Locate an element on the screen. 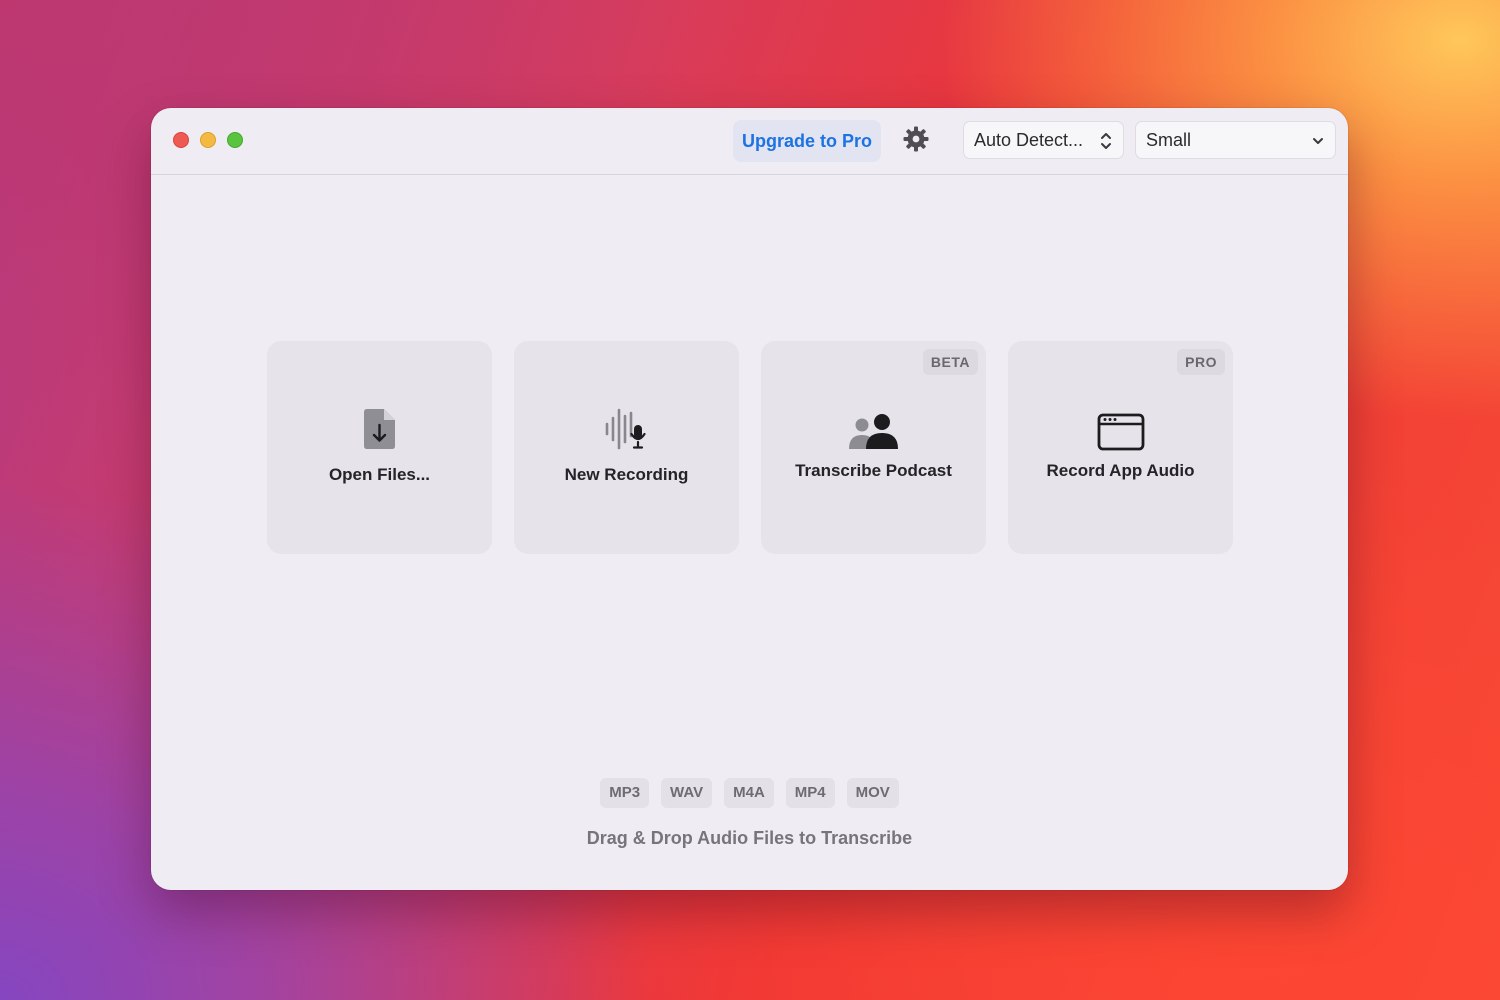  new-recording-card: New Recording is located at coordinates (626, 447).